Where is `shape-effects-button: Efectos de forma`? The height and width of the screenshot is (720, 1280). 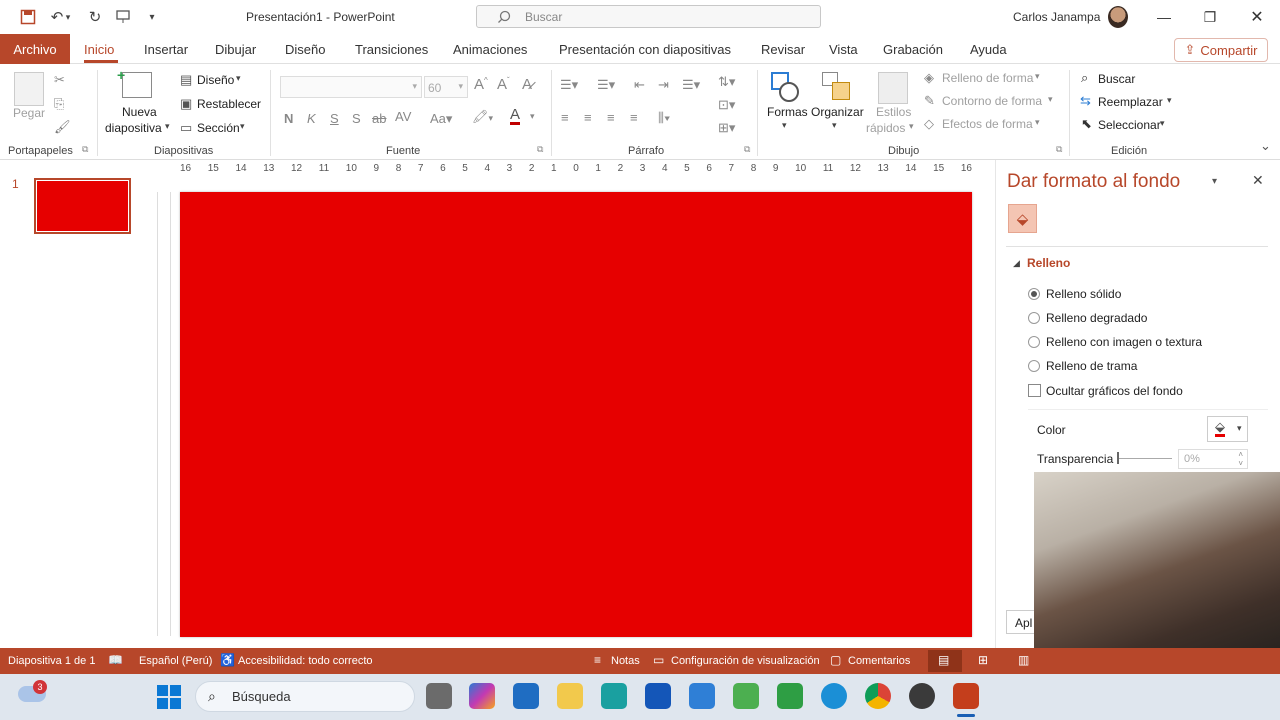 shape-effects-button: Efectos de forma is located at coordinates (987, 124).